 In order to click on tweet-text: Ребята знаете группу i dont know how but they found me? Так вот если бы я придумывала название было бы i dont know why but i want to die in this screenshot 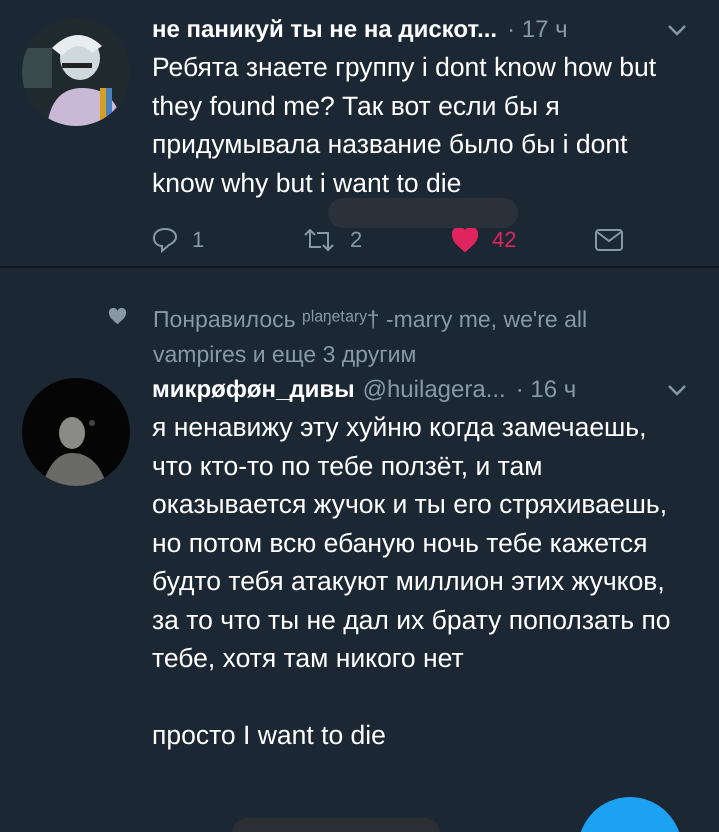, I will do `click(405, 125)`.